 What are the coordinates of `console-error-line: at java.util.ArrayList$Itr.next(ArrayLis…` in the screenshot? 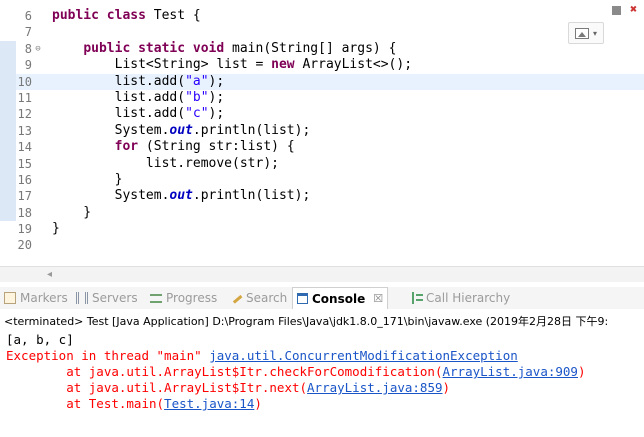 It's located at (325, 388).